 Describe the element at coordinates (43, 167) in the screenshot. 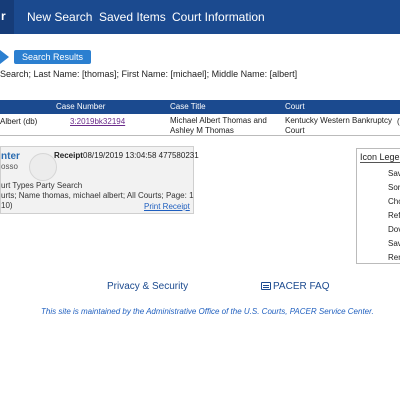

I see `pacer-seal-watermark` at that location.